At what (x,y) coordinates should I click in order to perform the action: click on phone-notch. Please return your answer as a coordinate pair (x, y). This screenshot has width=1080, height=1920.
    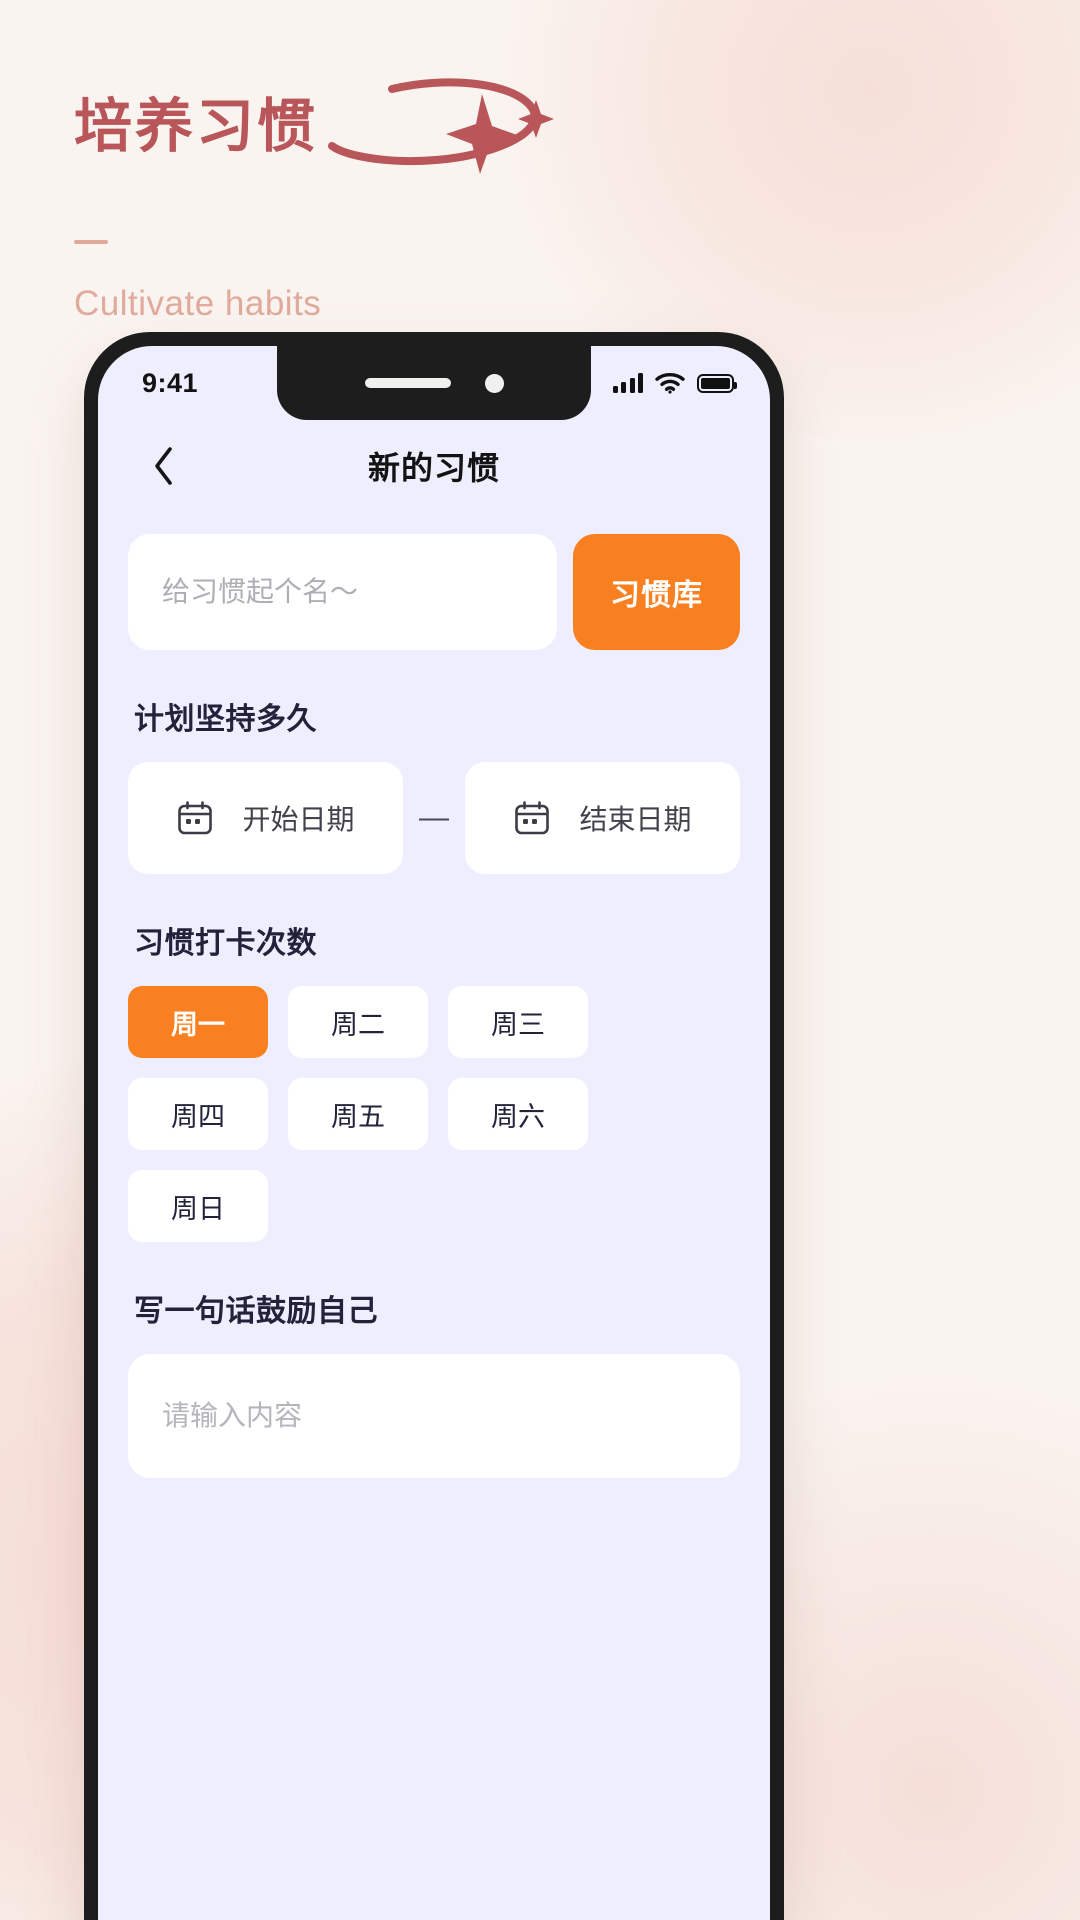
    Looking at the image, I should click on (434, 383).